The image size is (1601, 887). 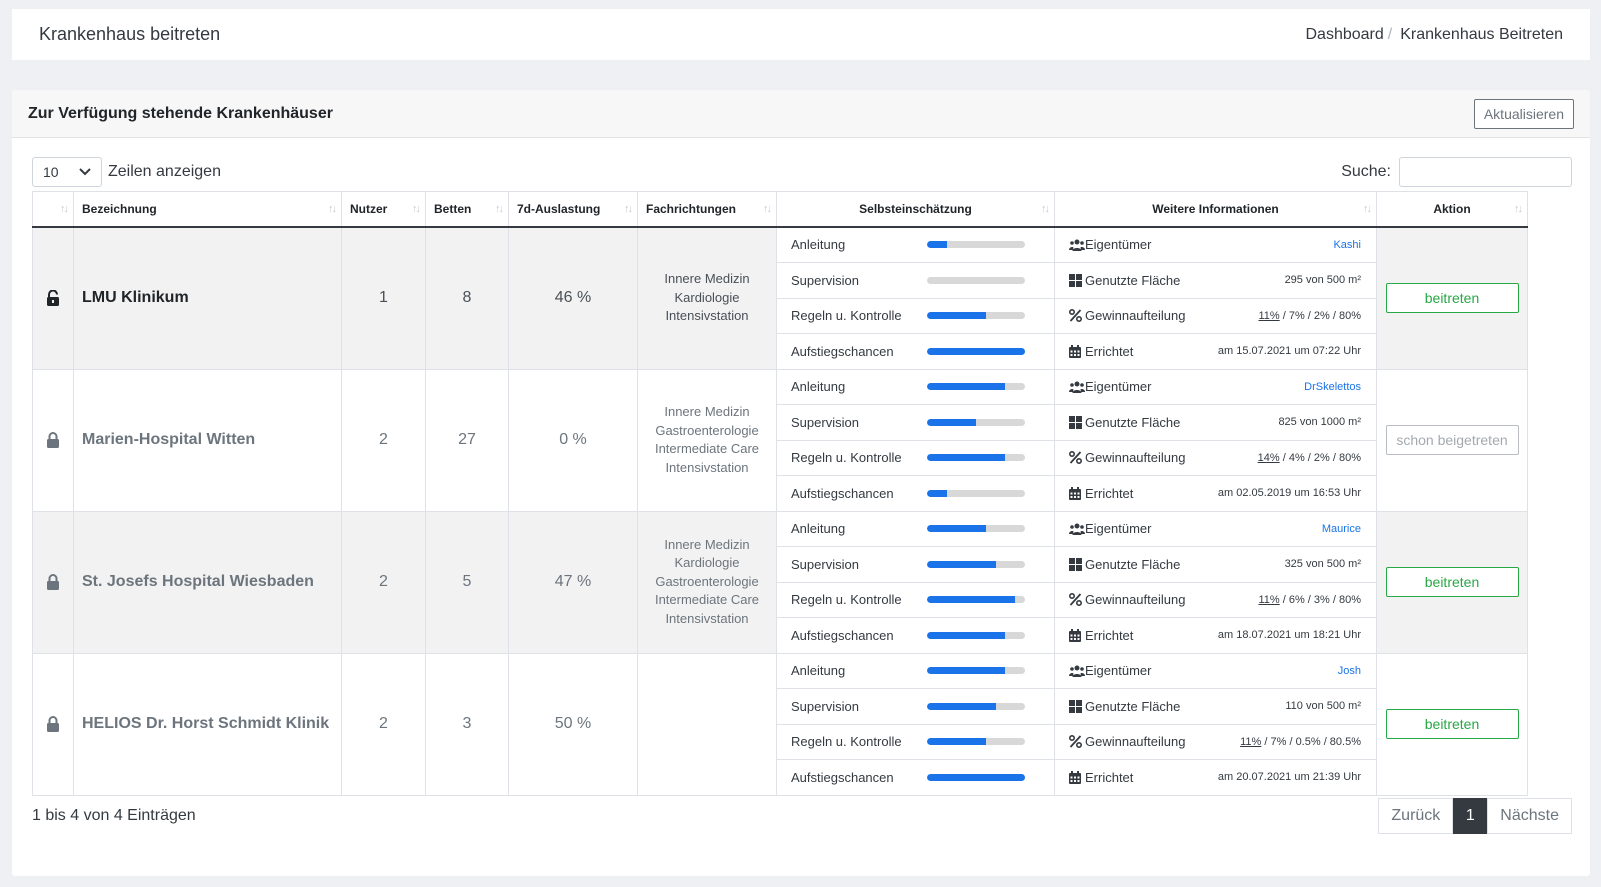 What do you see at coordinates (207, 582) in the screenshot?
I see `hospital-name: St. Josefs Hospital Wiesbaden` at bounding box center [207, 582].